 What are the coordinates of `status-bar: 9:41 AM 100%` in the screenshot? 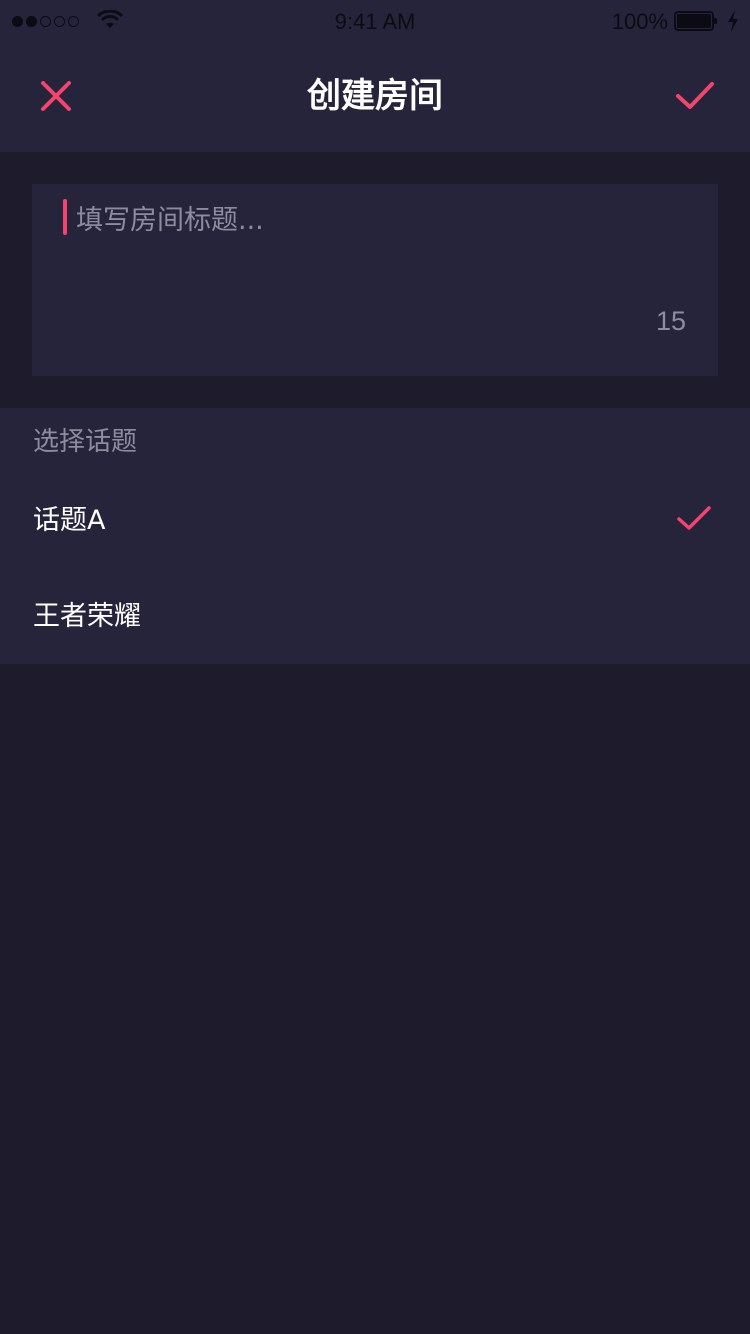 It's located at (375, 22).